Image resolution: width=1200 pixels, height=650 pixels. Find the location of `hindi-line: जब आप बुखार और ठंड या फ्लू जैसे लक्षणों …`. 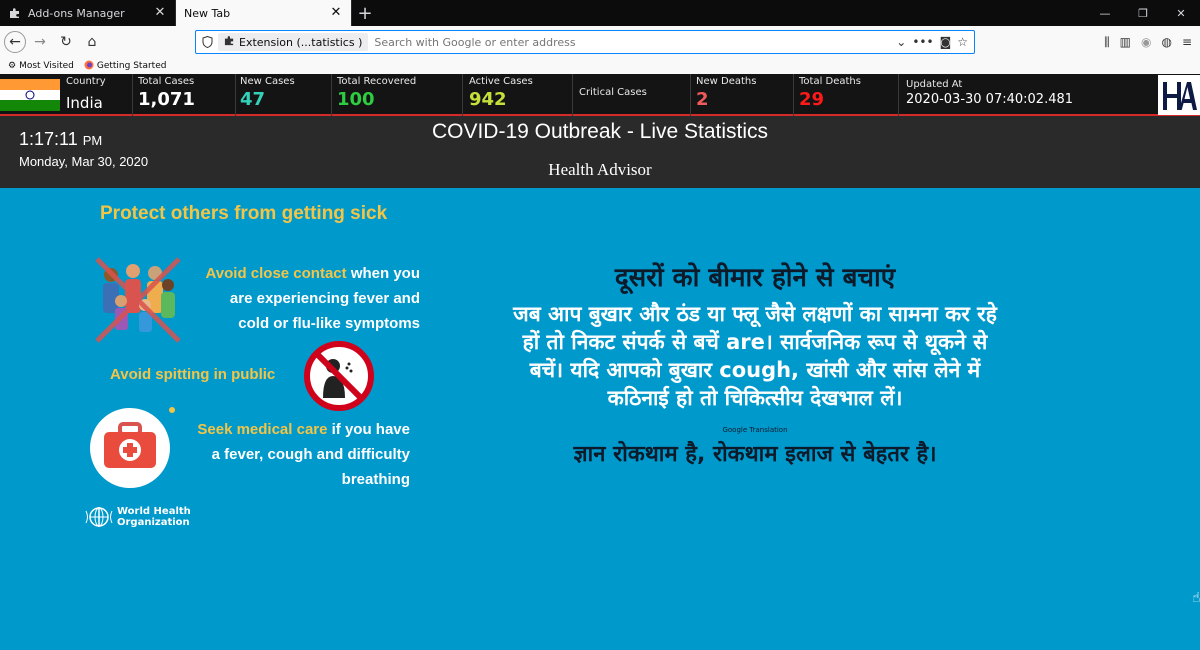

hindi-line: जब आप बुखार और ठंड या फ्लू जैसे लक्षणों … is located at coordinates (755, 314).